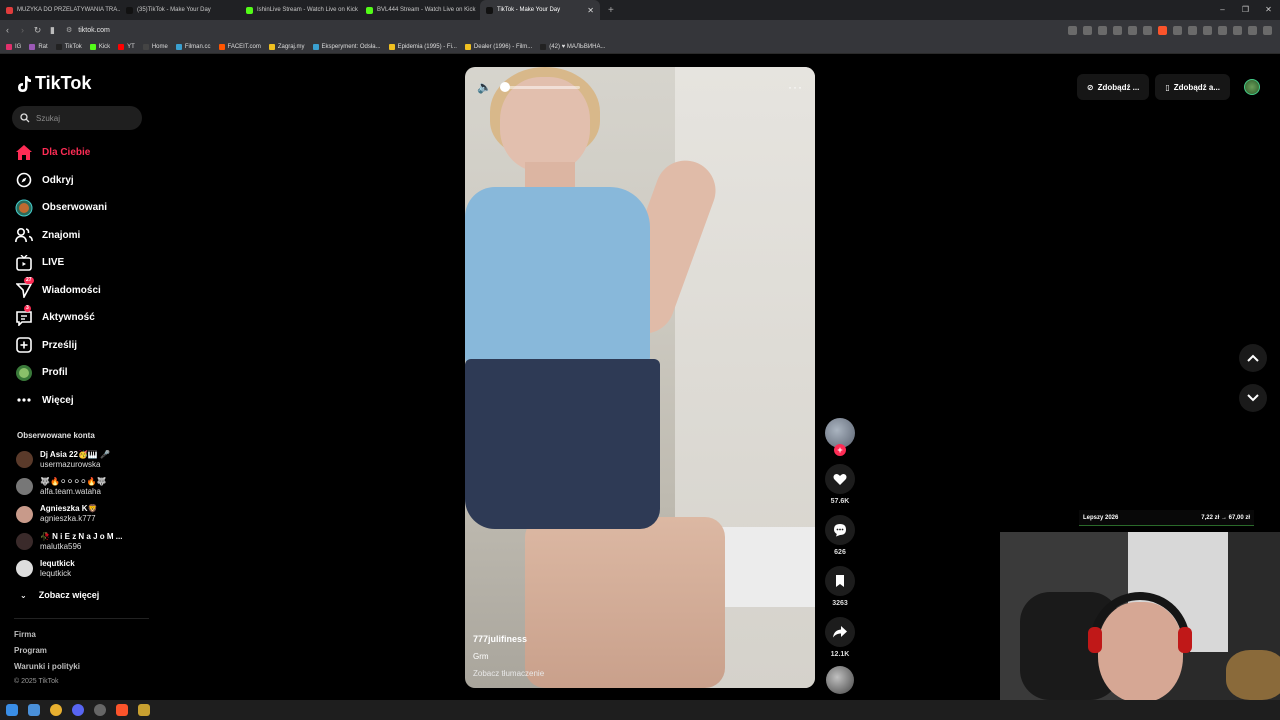 This screenshot has height=720, width=1280. I want to click on app-icon, so click(144, 710).